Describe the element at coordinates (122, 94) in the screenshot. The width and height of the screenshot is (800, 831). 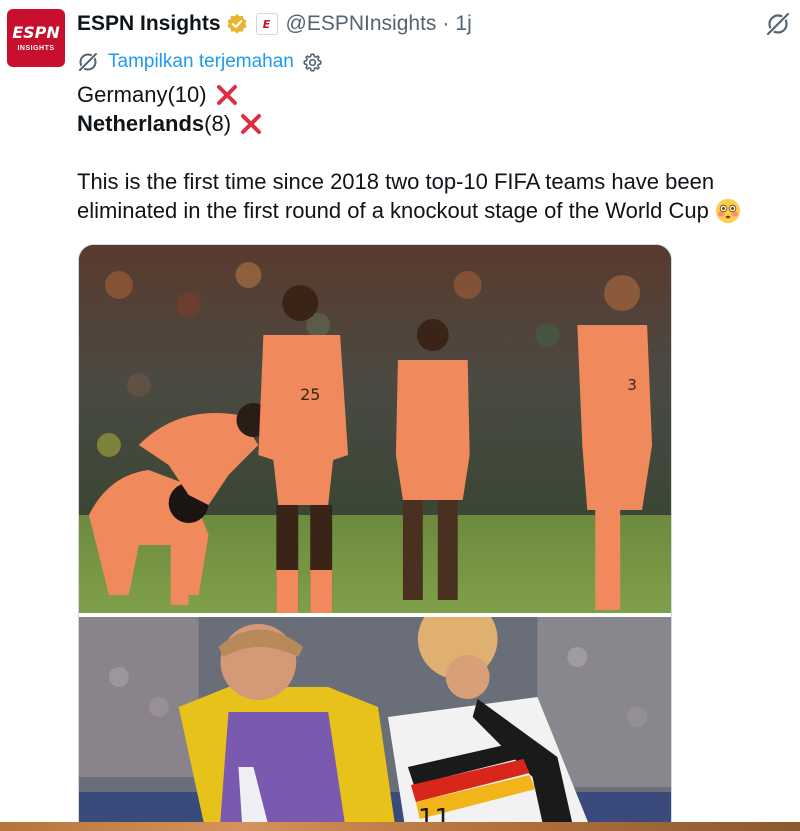
I see `team-germany: Germany` at that location.